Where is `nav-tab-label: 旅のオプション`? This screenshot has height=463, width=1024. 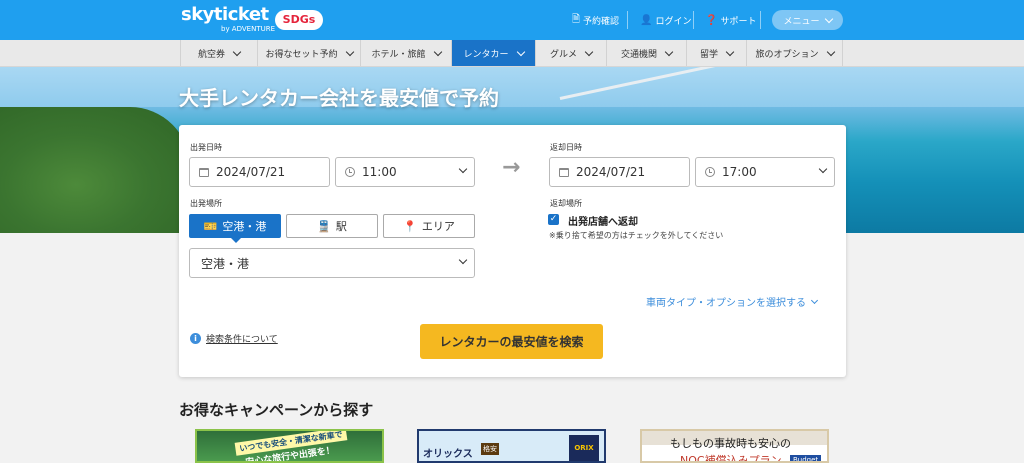
nav-tab-label: 旅のオプション is located at coordinates (787, 54).